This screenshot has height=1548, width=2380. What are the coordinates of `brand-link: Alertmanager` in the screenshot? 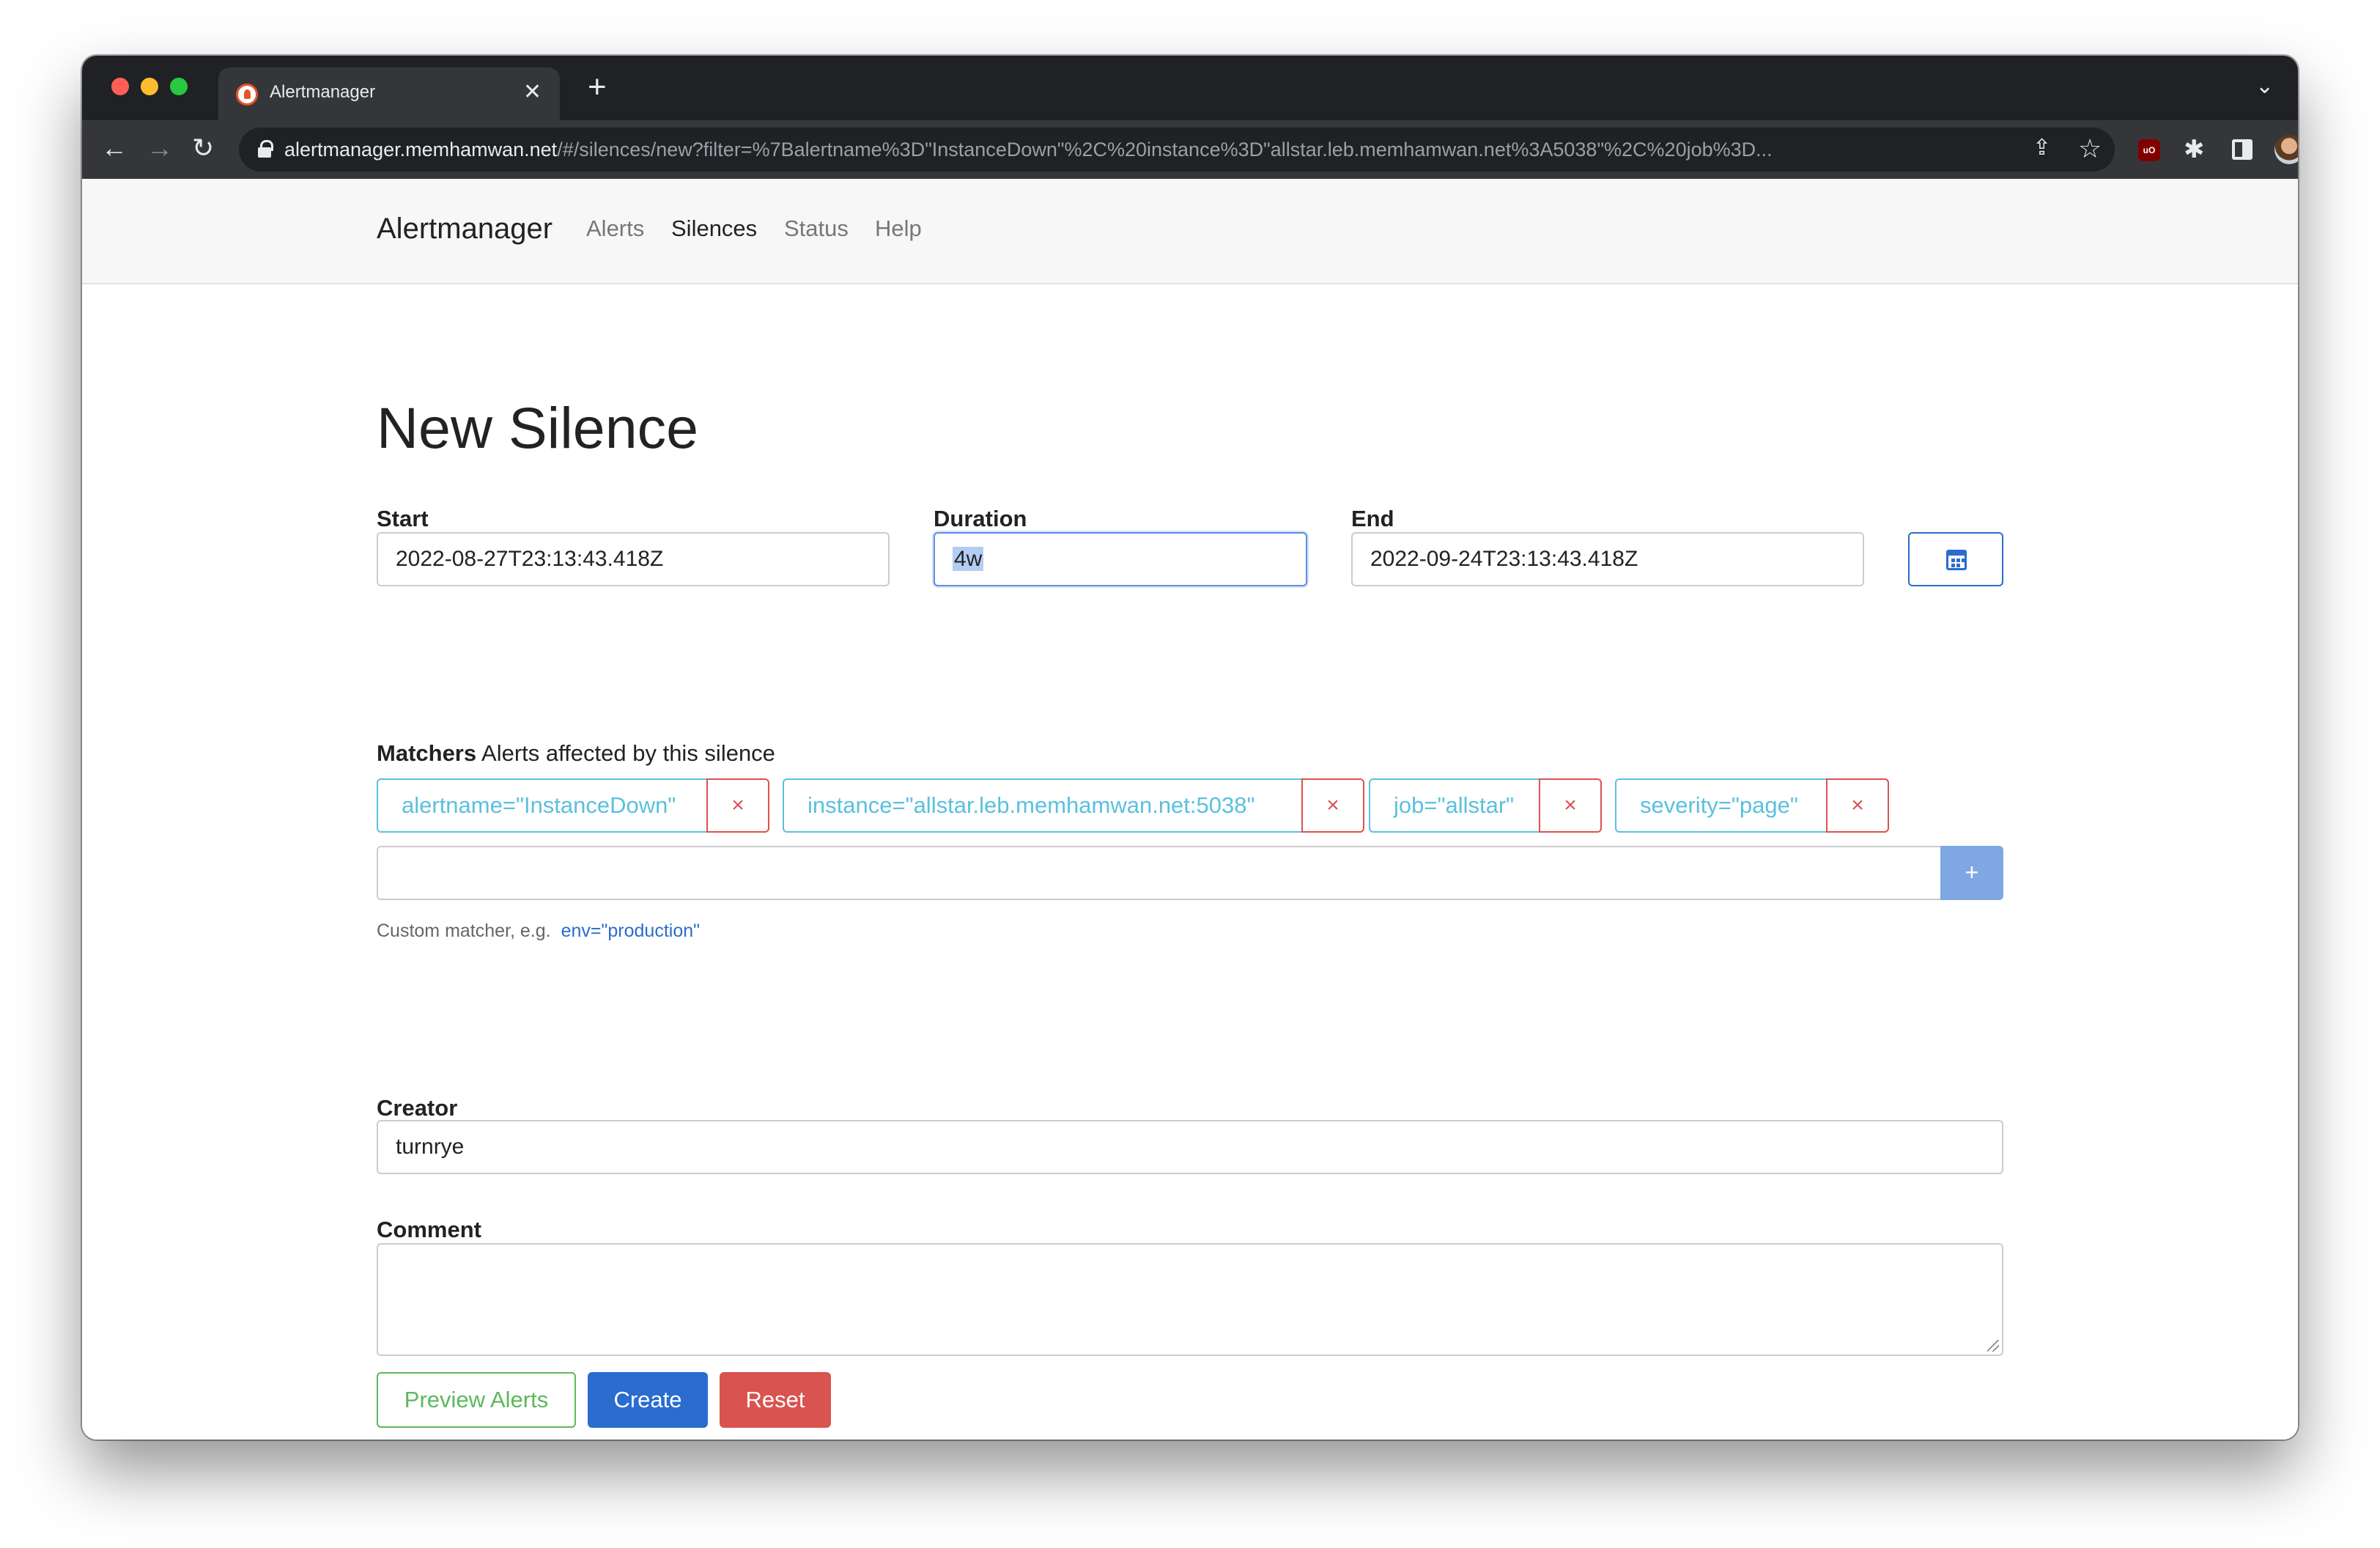 It's located at (464, 229).